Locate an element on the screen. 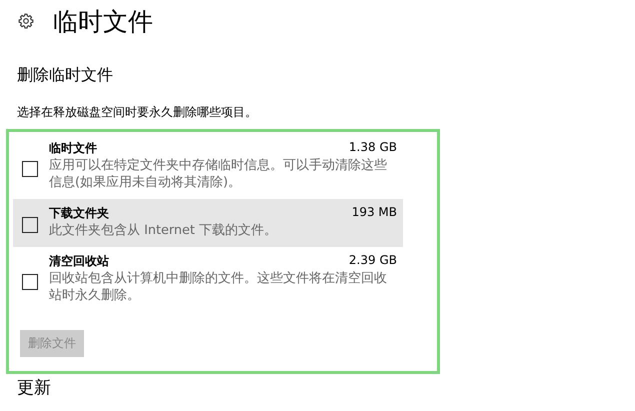 The height and width of the screenshot is (411, 635). item-description: 应用可以在特定文件夹中存储临时信息。可以手动清除这些信息(如果应用未自动将其清除)。 is located at coordinates (218, 174).